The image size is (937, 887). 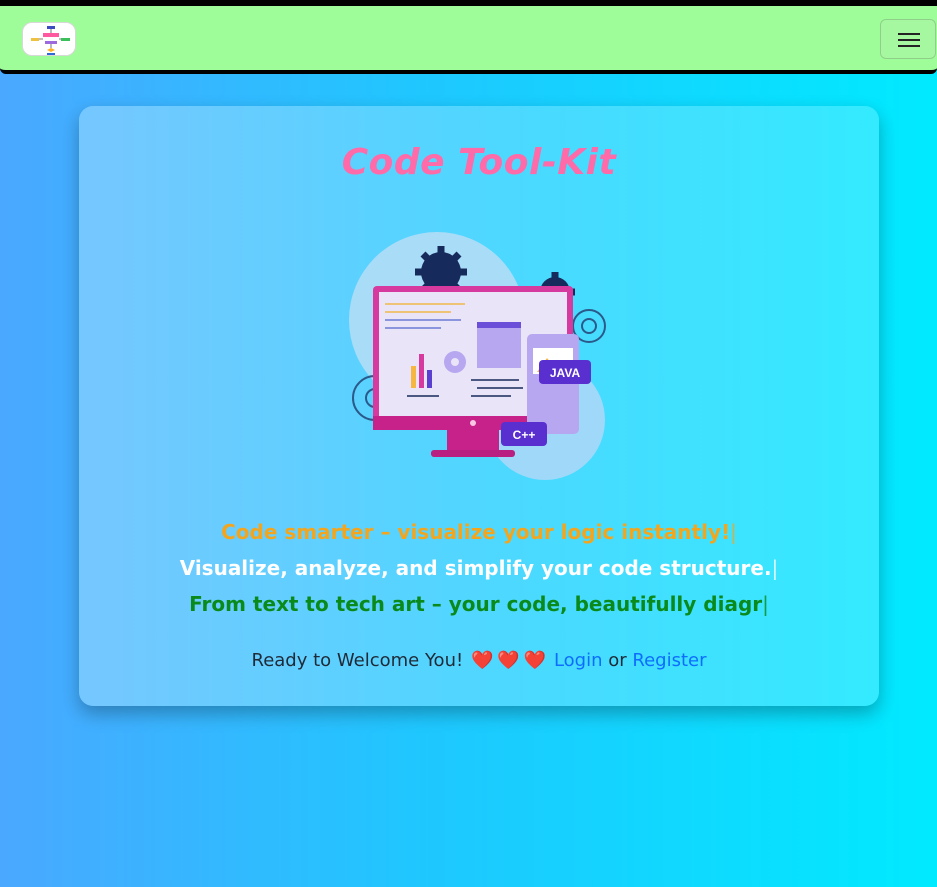 What do you see at coordinates (578, 660) in the screenshot?
I see `login-link: Login` at bounding box center [578, 660].